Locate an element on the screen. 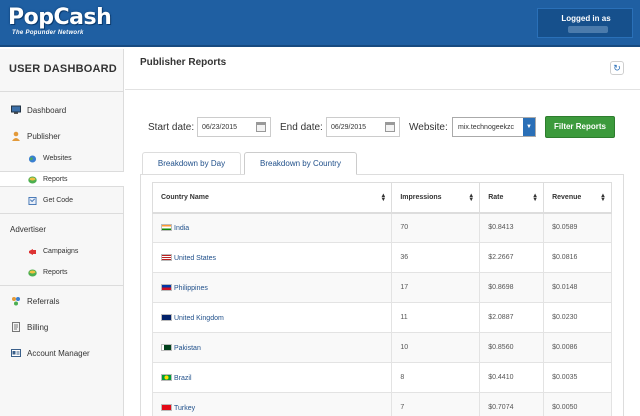 This screenshot has width=640, height=416. website-select: mix.technogeekzc ▼ is located at coordinates (494, 127).